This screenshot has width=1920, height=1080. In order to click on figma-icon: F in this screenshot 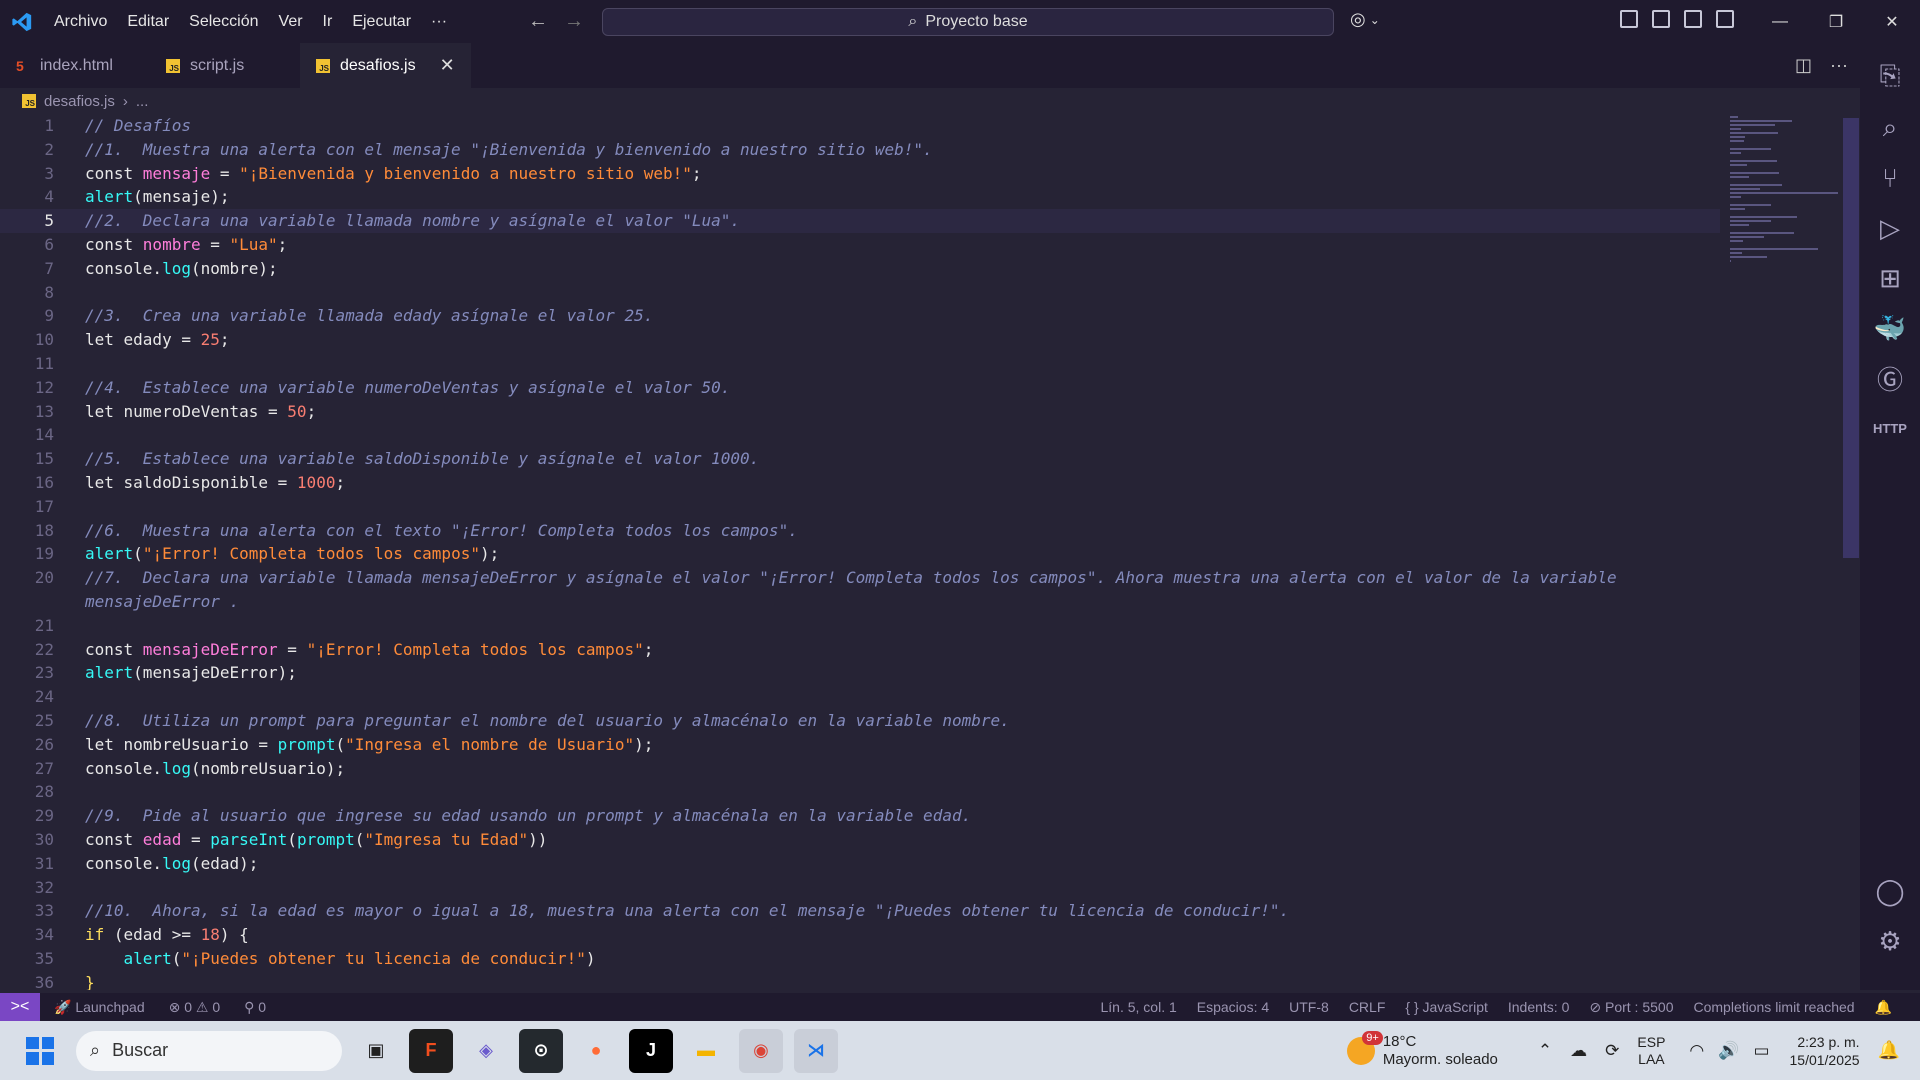, I will do `click(431, 1050)`.